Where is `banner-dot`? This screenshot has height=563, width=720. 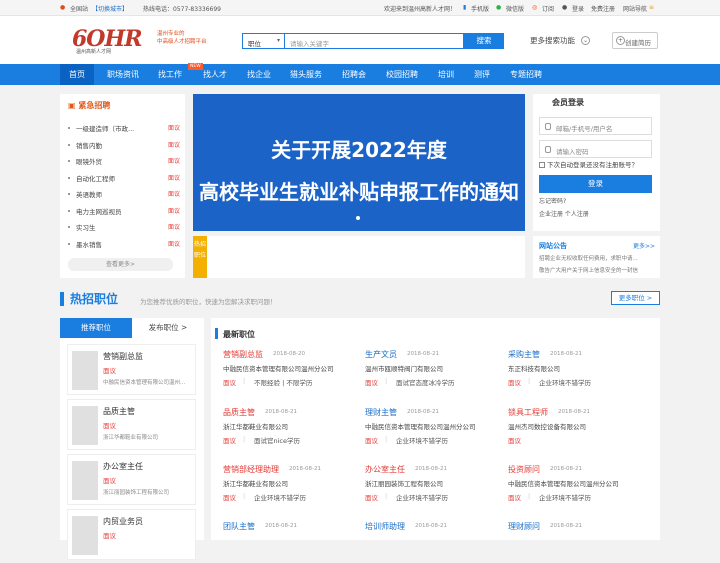 banner-dot is located at coordinates (358, 218).